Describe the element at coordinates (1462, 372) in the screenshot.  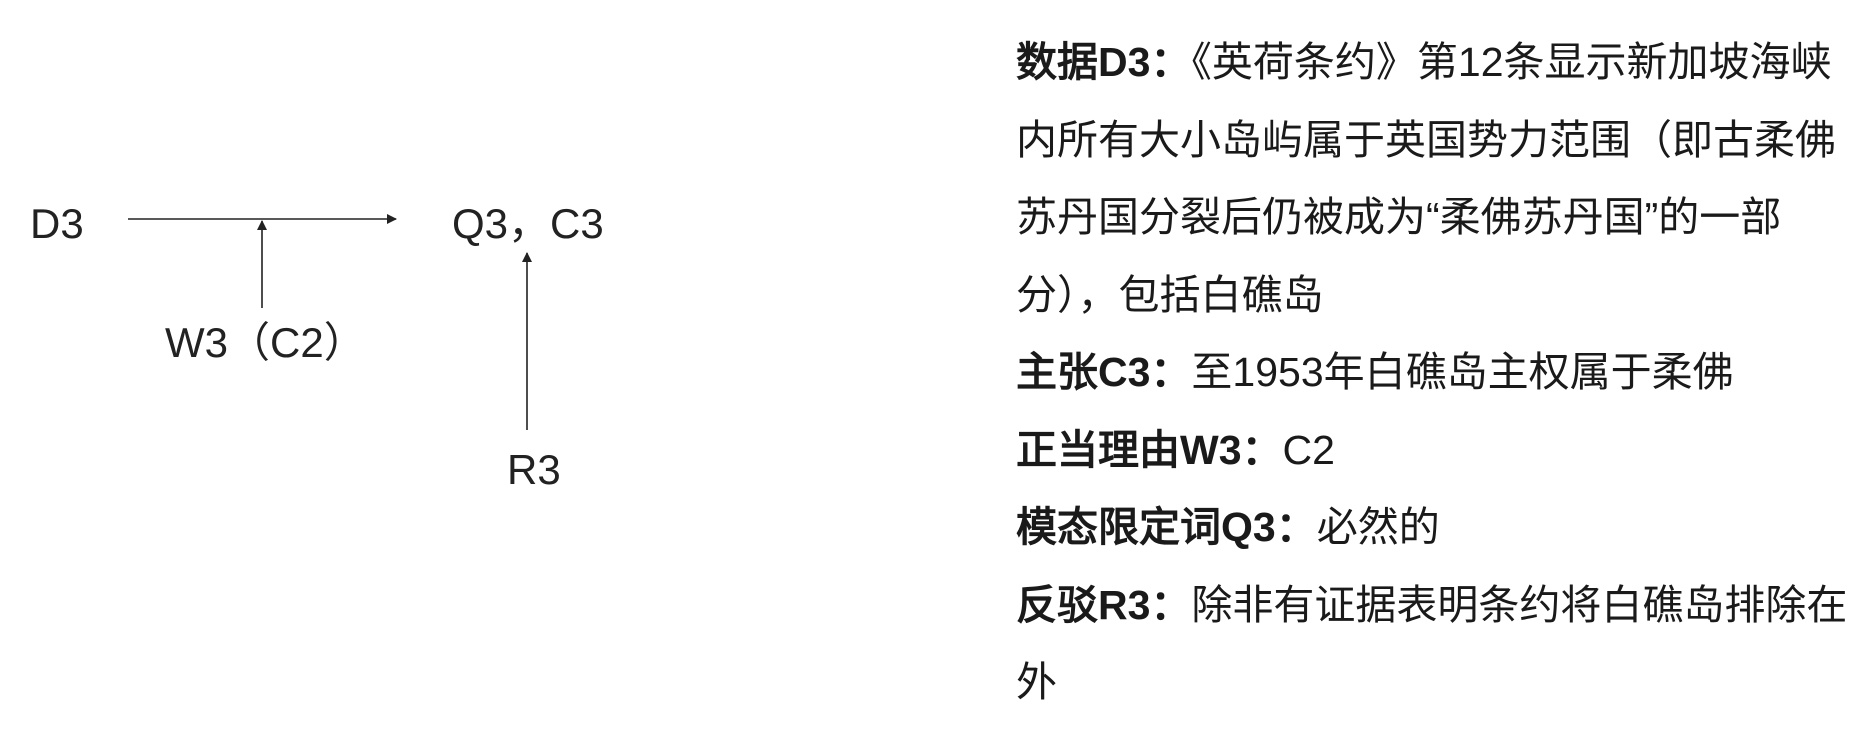
I see `claim-text: 至1953年白礁岛主权属于柔佛` at that location.